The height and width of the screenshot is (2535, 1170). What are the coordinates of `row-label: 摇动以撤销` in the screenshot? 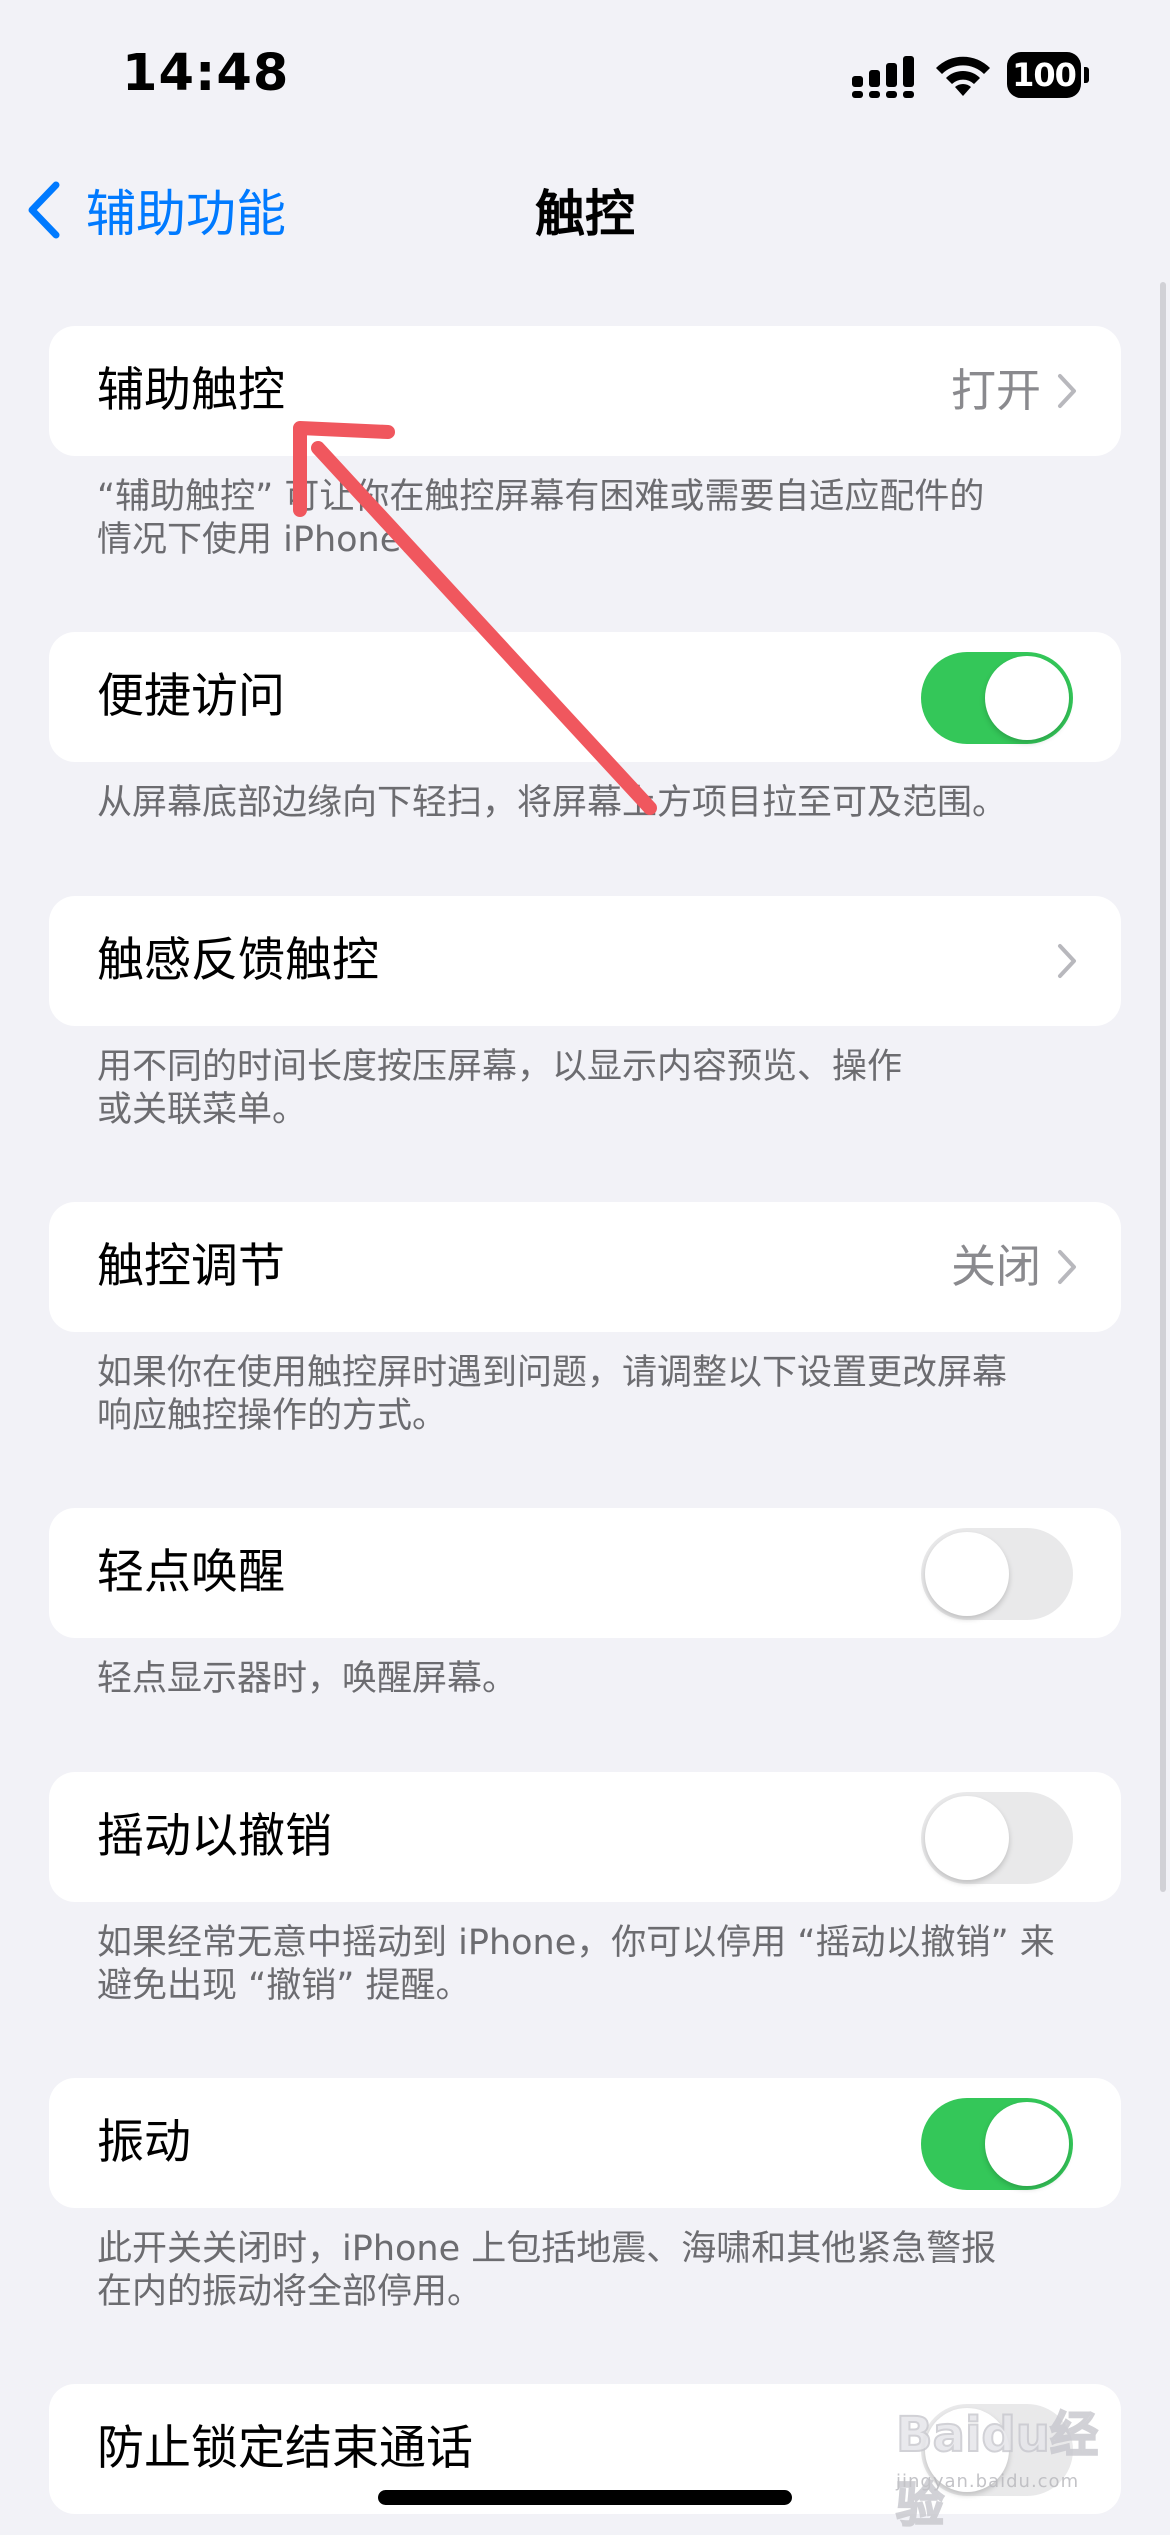 It's located at (214, 1836).